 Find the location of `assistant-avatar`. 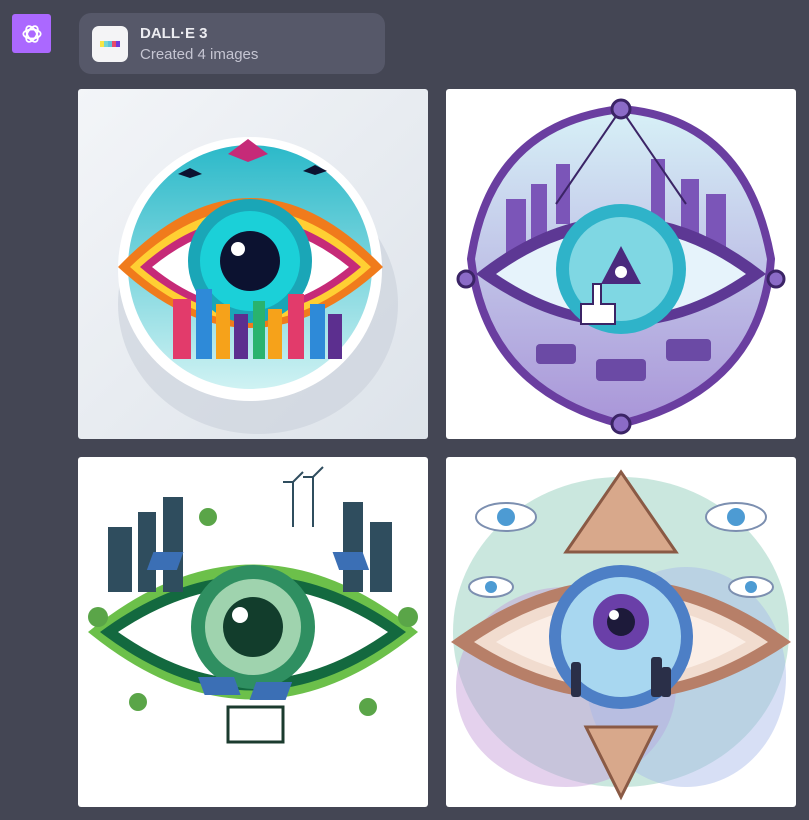

assistant-avatar is located at coordinates (31, 33).